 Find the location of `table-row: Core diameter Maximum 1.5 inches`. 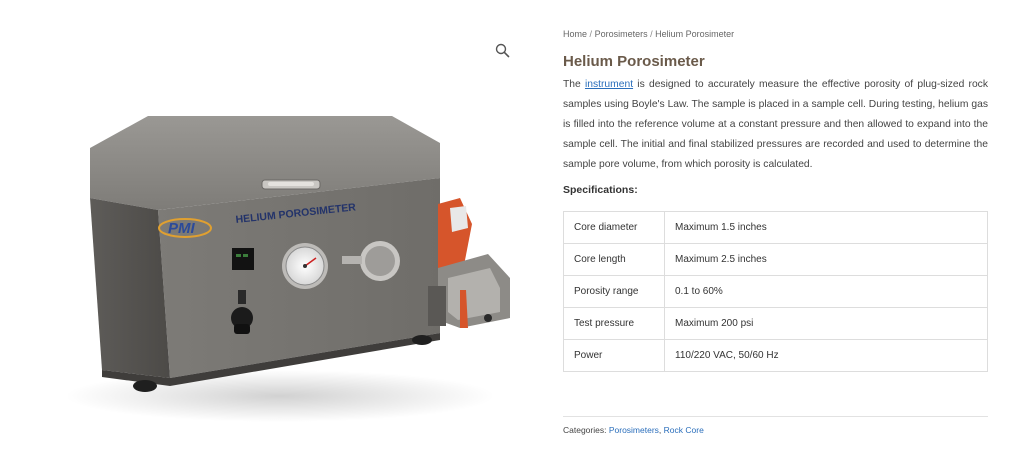

table-row: Core diameter Maximum 1.5 inches is located at coordinates (775, 227).